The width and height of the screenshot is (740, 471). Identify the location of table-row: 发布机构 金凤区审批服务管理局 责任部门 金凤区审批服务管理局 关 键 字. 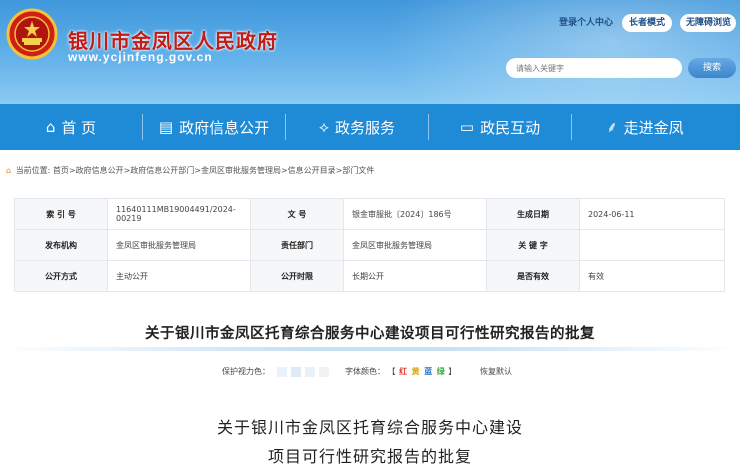
(369, 245).